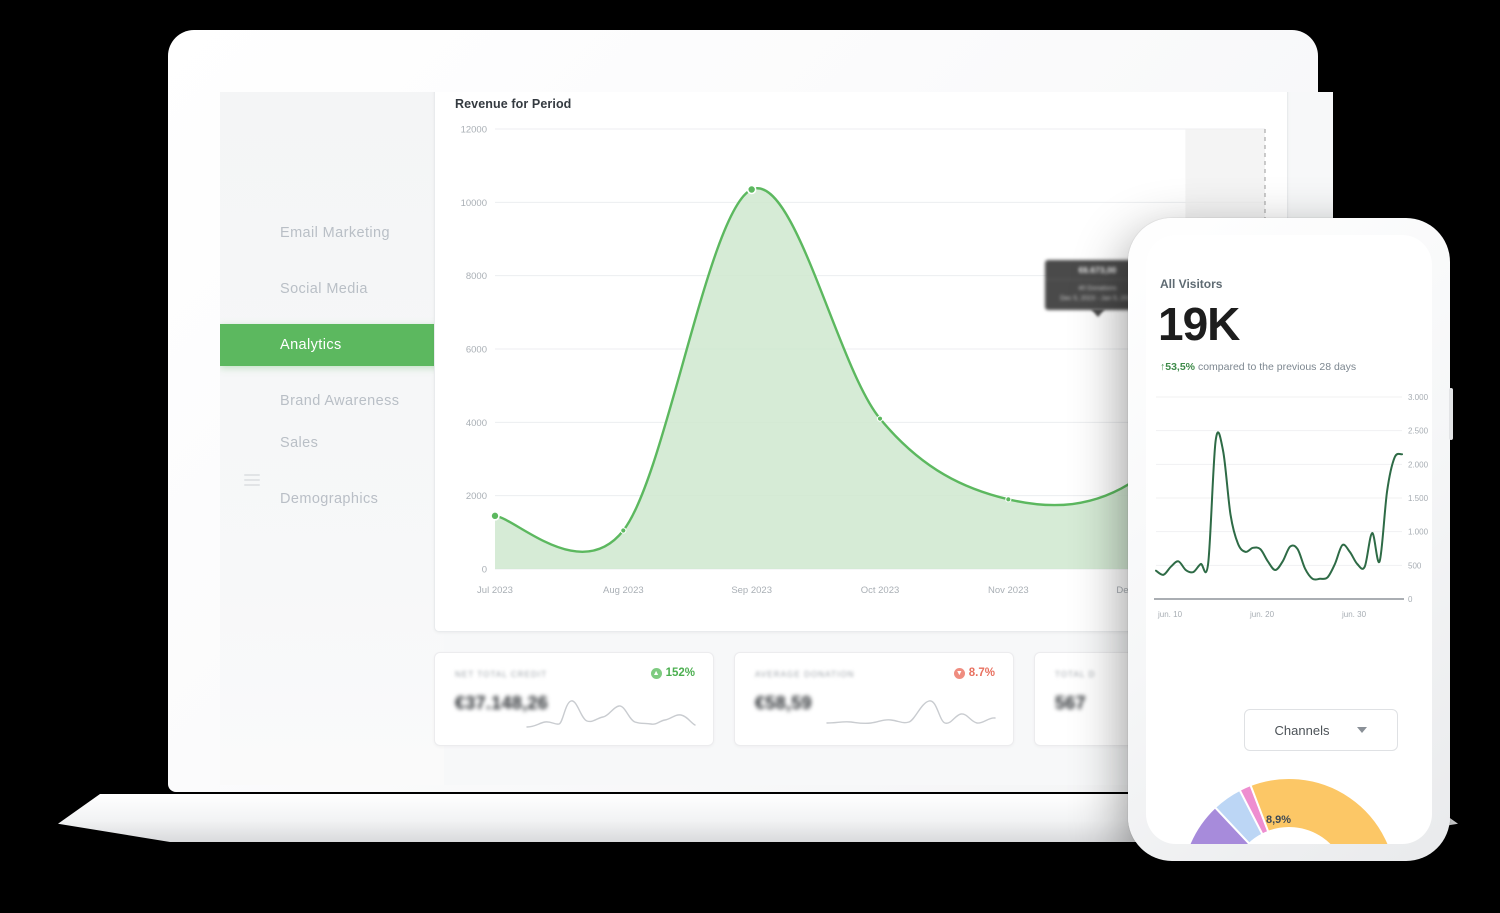 The height and width of the screenshot is (913, 1500). I want to click on svg-text: 2.000, so click(1418, 464).